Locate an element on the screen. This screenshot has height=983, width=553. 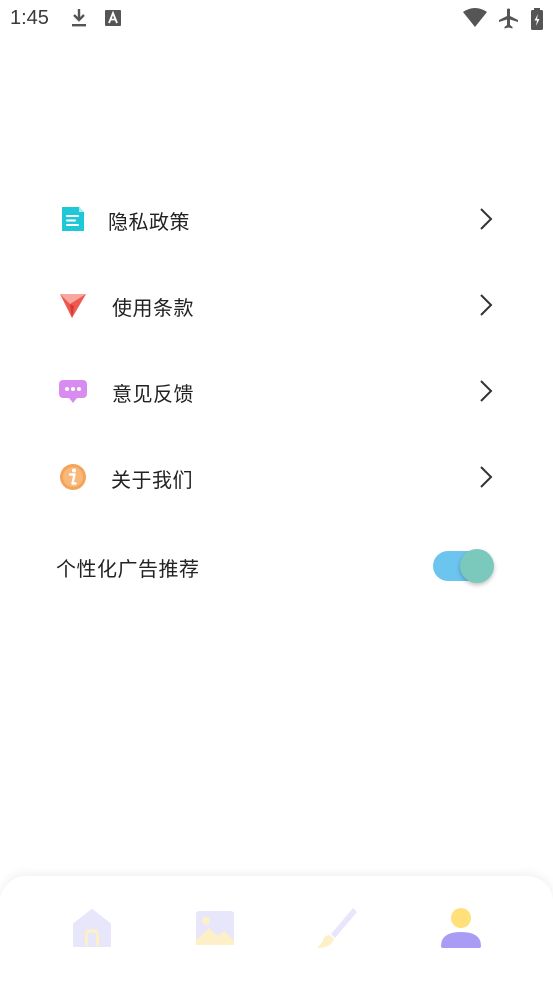
font-a-icon is located at coordinates (113, 18).